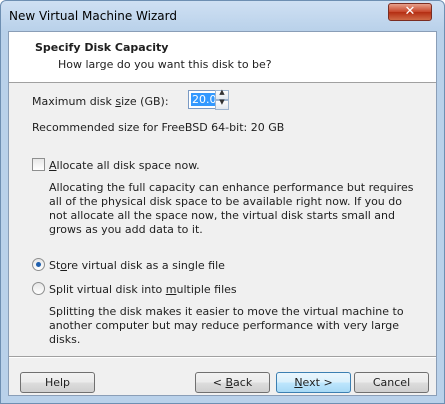  I want to click on close-button: ✕, so click(410, 12).